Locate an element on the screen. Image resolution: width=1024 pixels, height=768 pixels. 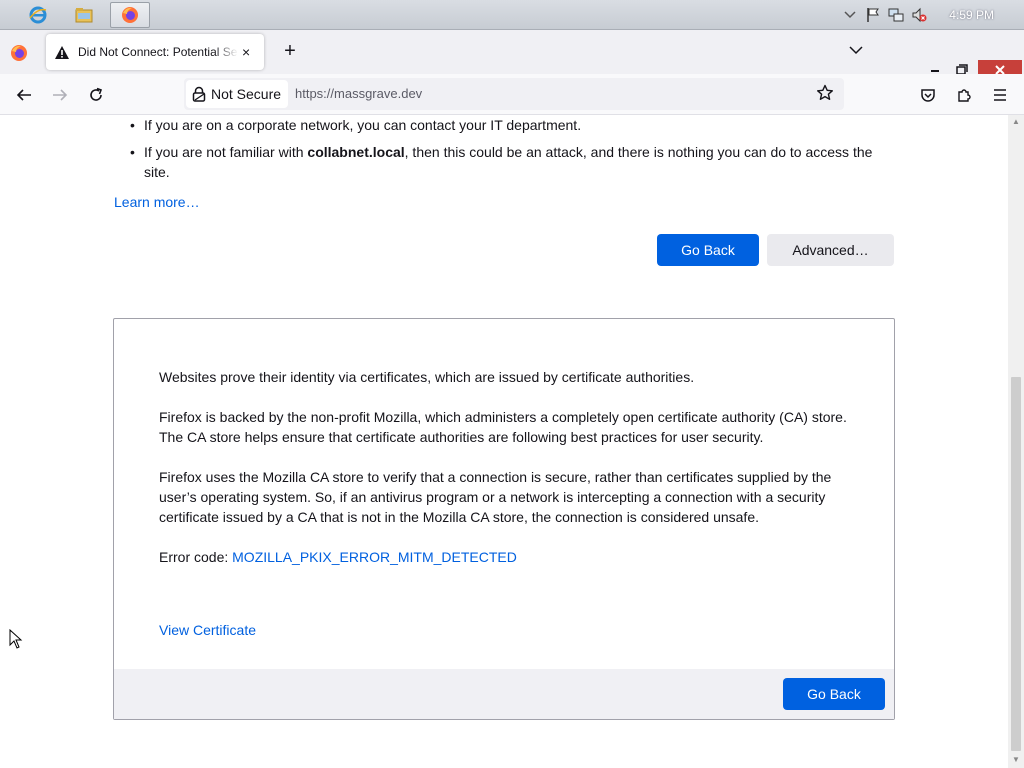
chevron-up-icon is located at coordinates (850, 15).